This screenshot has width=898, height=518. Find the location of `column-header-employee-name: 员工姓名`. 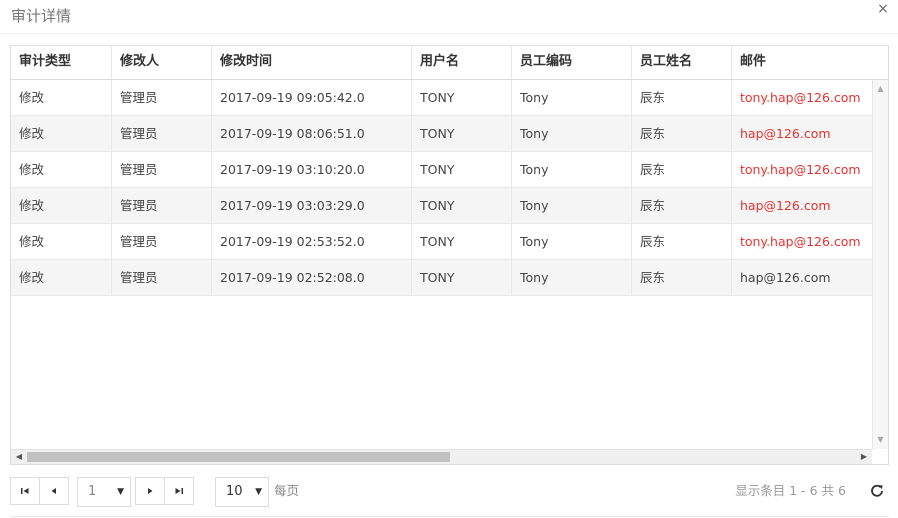

column-header-employee-name: 员工姓名 is located at coordinates (682, 62).